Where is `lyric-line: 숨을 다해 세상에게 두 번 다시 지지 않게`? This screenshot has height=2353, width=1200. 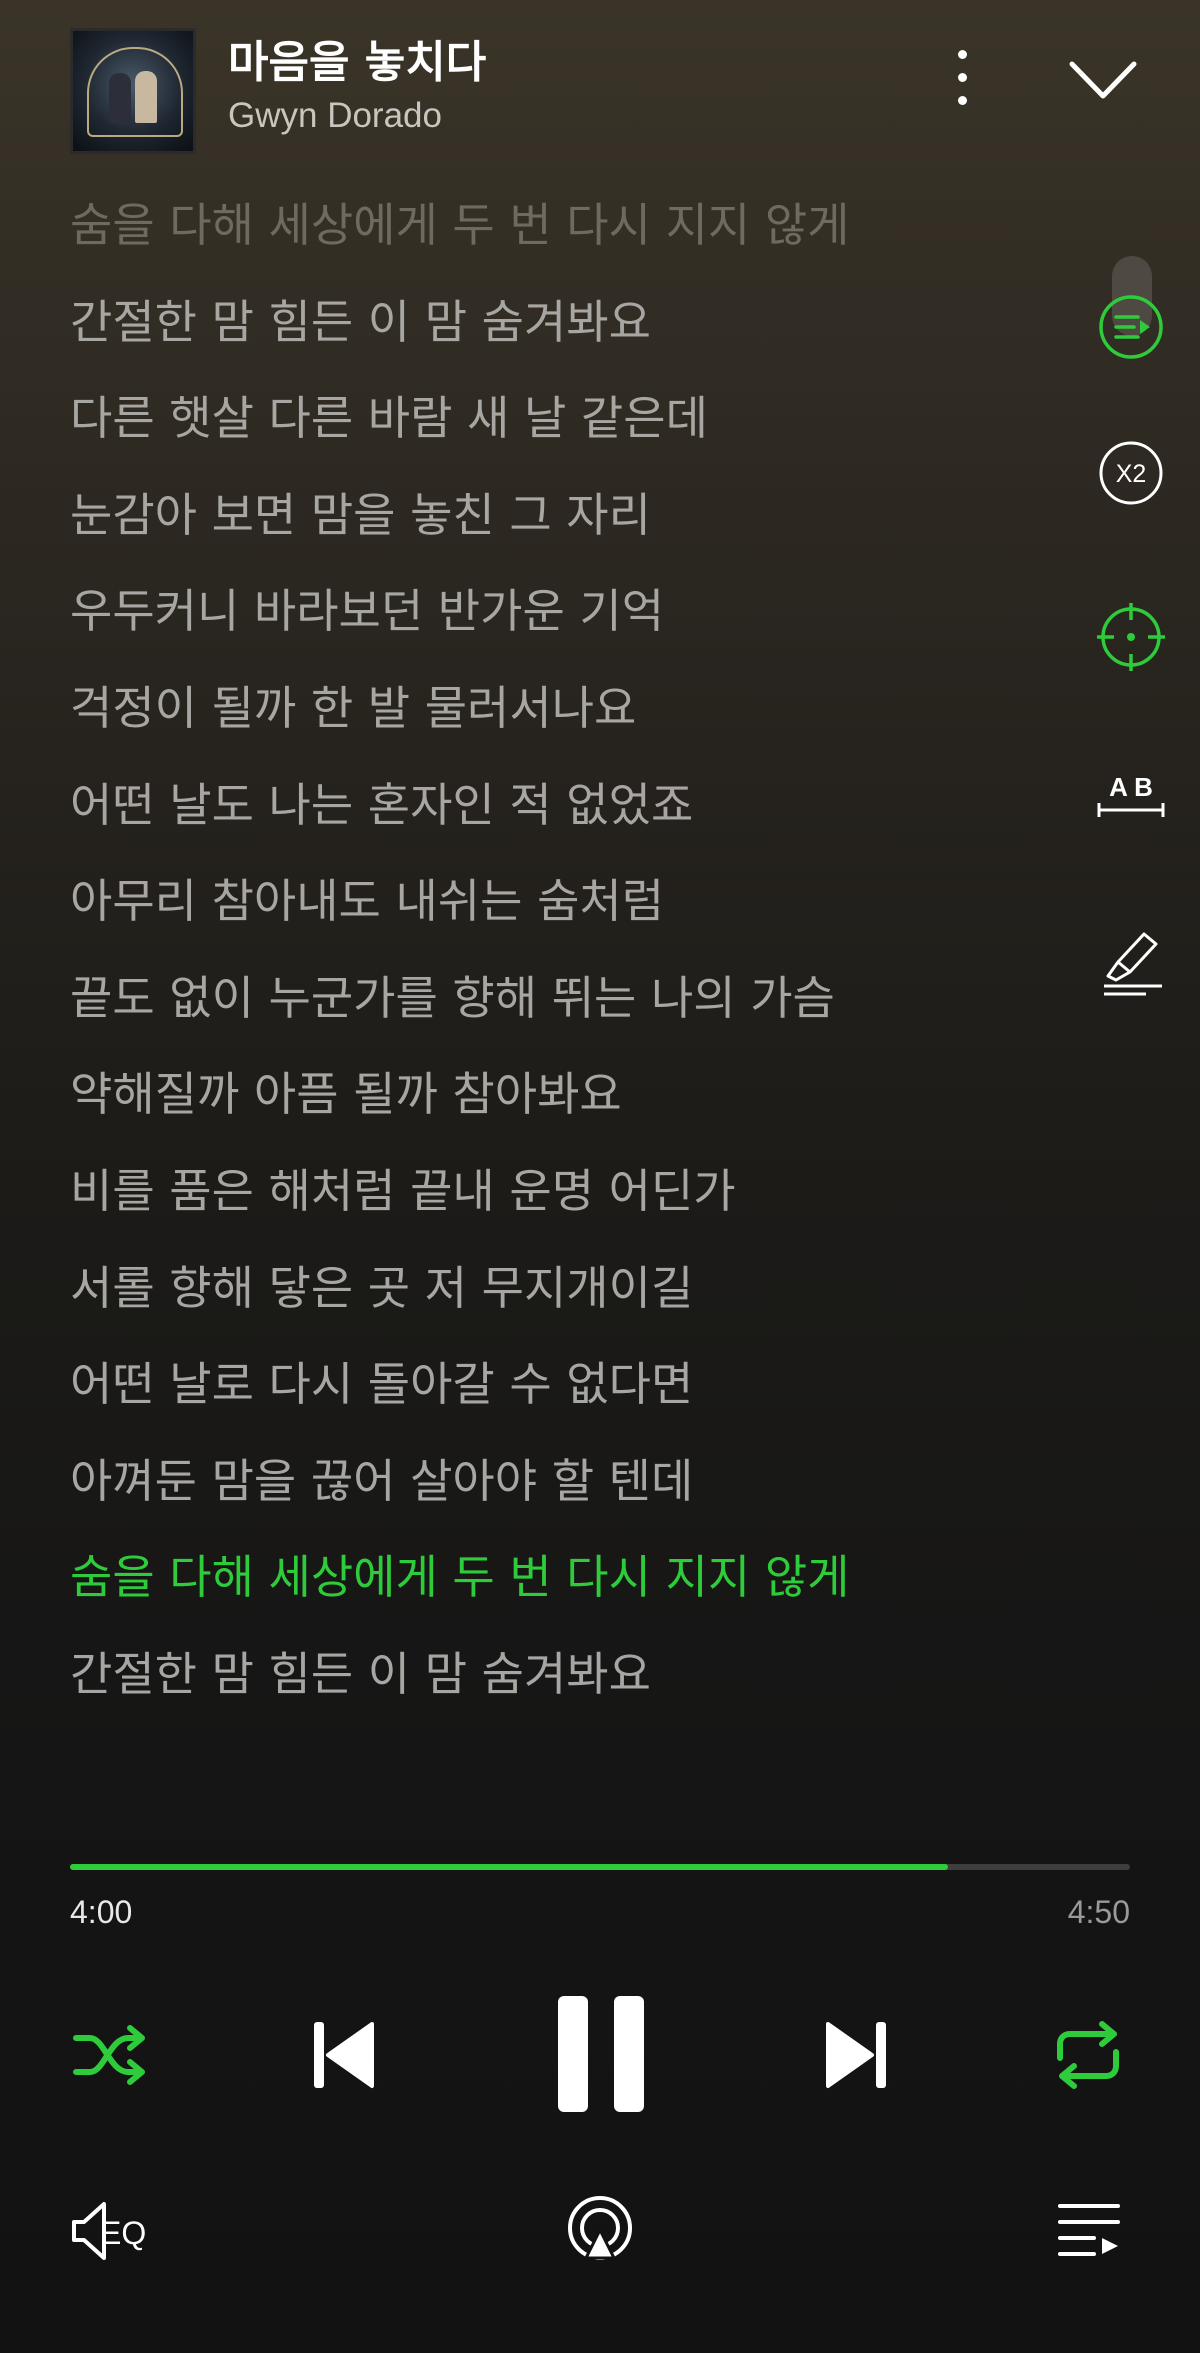
lyric-line: 숨을 다해 세상에게 두 번 다시 지지 않게 is located at coordinates (570, 238).